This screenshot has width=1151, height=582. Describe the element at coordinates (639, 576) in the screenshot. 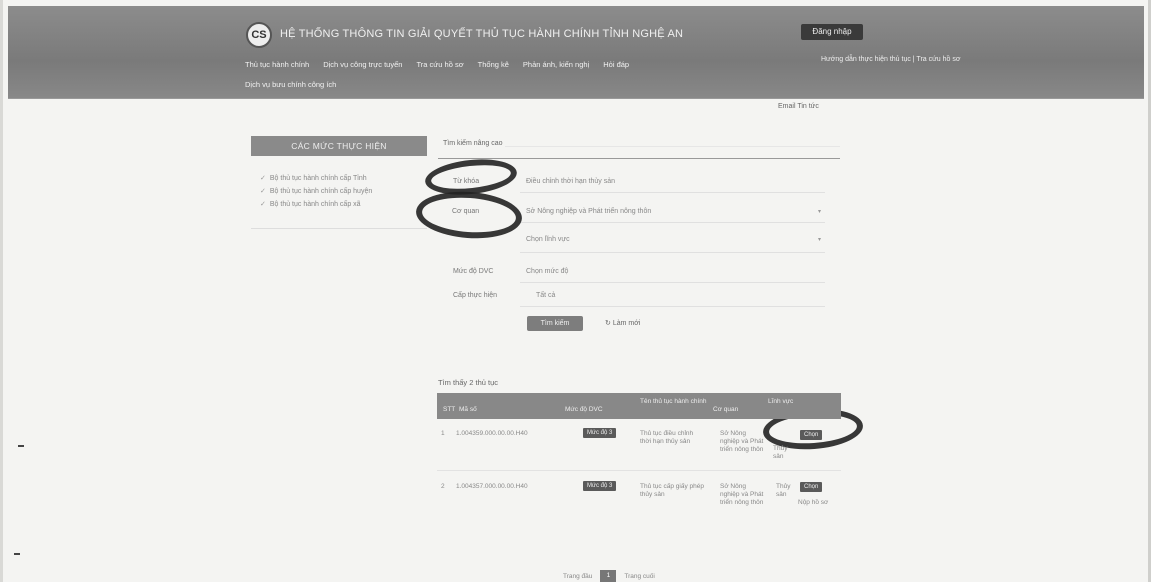

I see `last-page-link: Trang cuối` at that location.